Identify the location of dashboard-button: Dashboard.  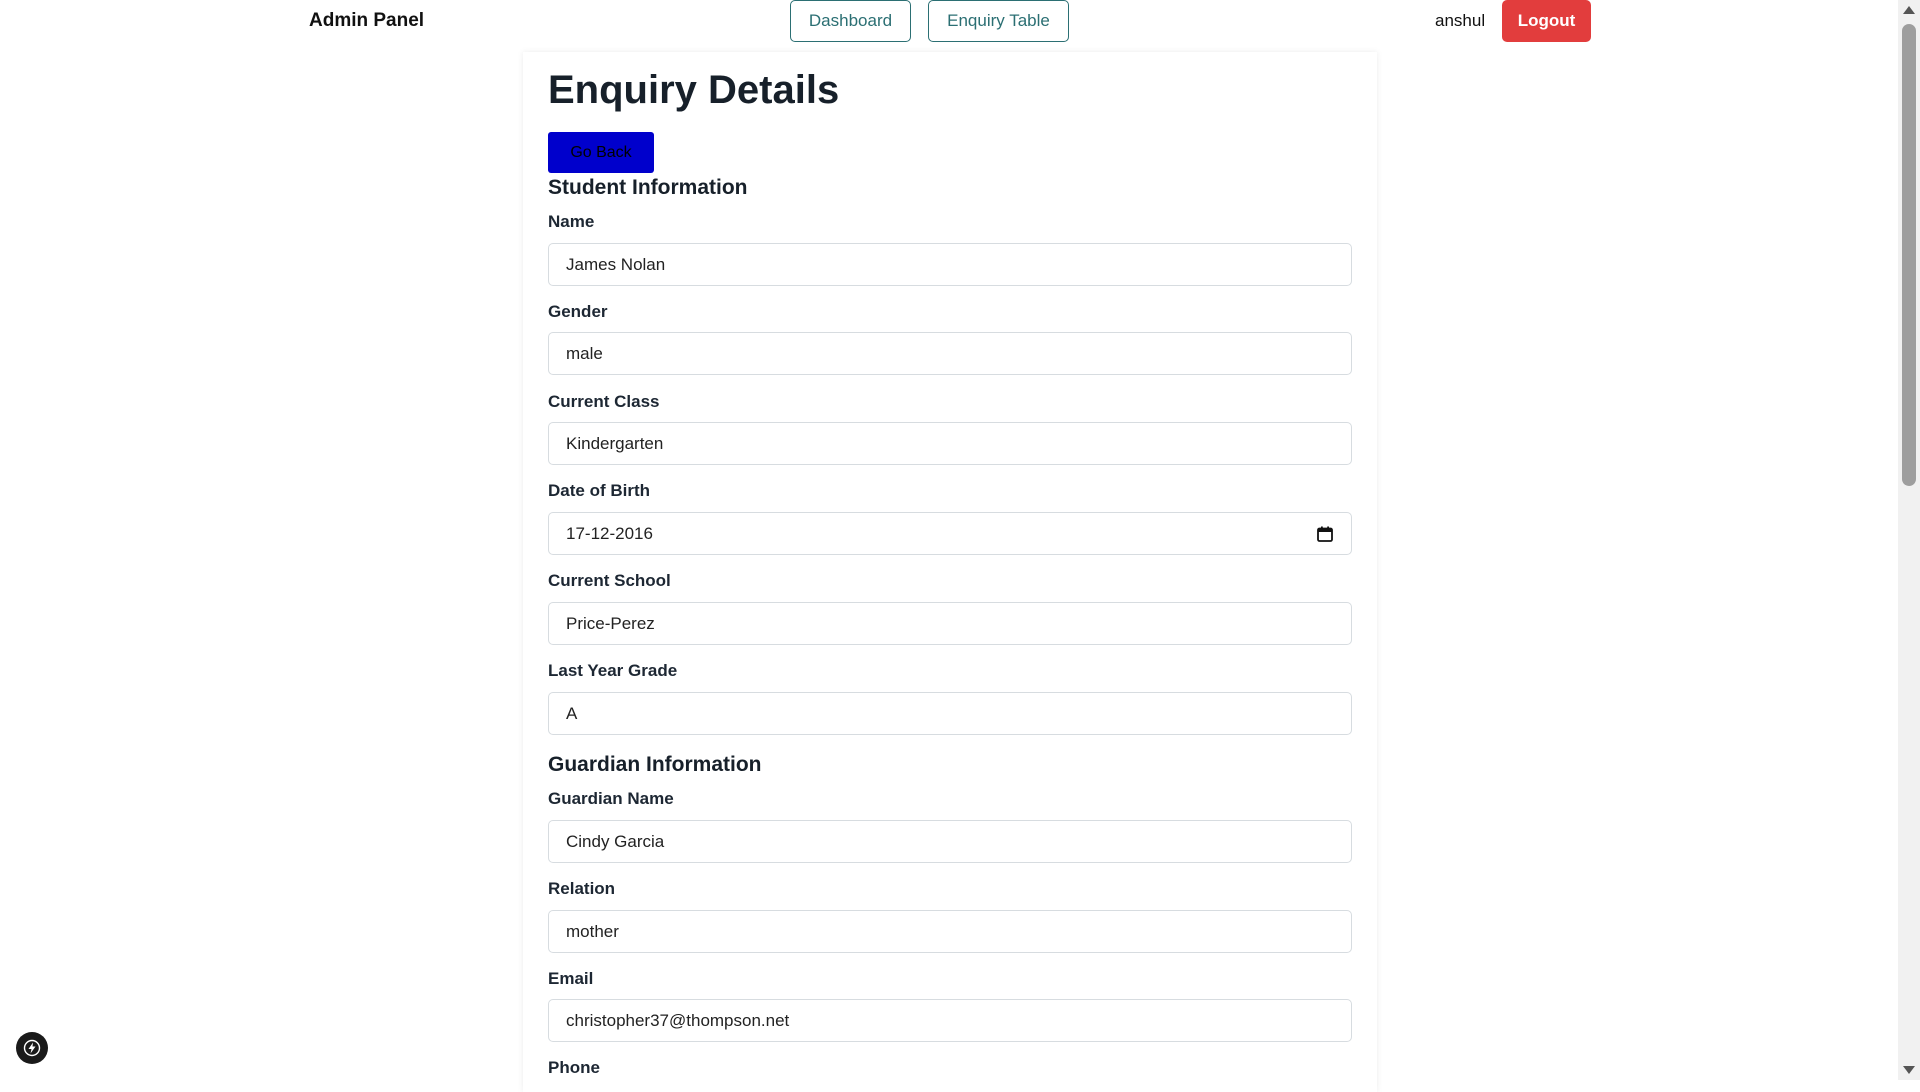
(850, 21).